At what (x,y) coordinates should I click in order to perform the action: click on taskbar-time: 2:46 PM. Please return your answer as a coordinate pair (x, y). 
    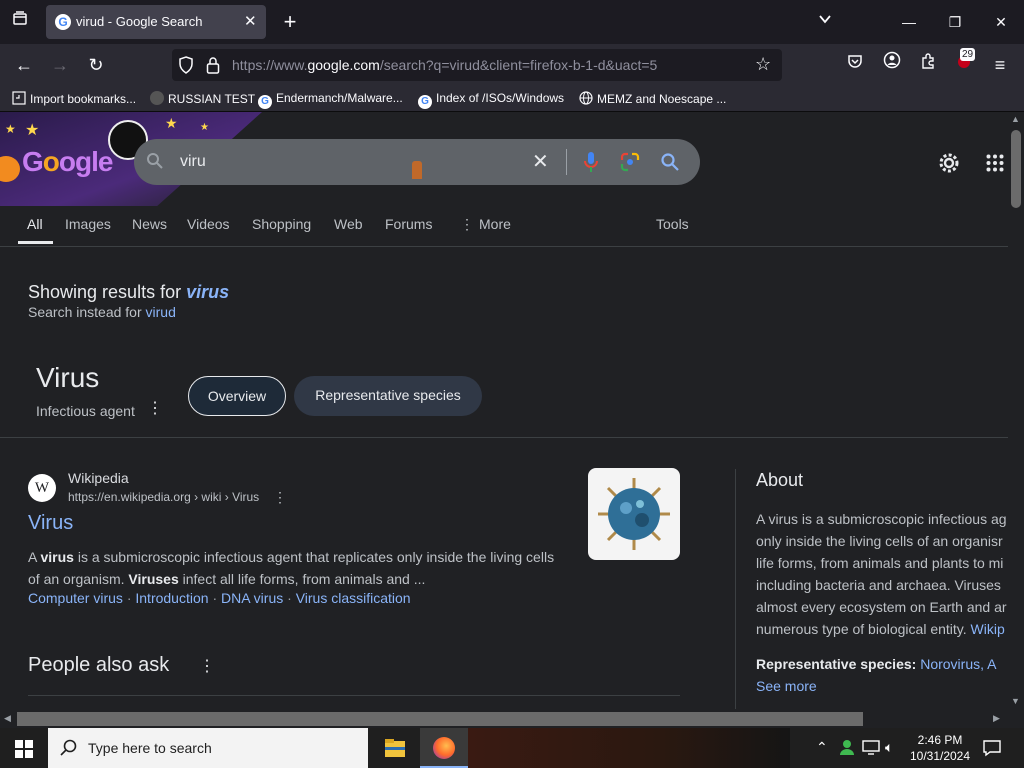
    Looking at the image, I should click on (940, 740).